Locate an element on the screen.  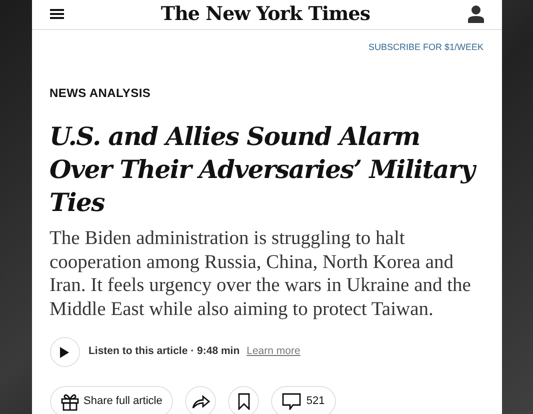
logo: The New York Times is located at coordinates (265, 14).